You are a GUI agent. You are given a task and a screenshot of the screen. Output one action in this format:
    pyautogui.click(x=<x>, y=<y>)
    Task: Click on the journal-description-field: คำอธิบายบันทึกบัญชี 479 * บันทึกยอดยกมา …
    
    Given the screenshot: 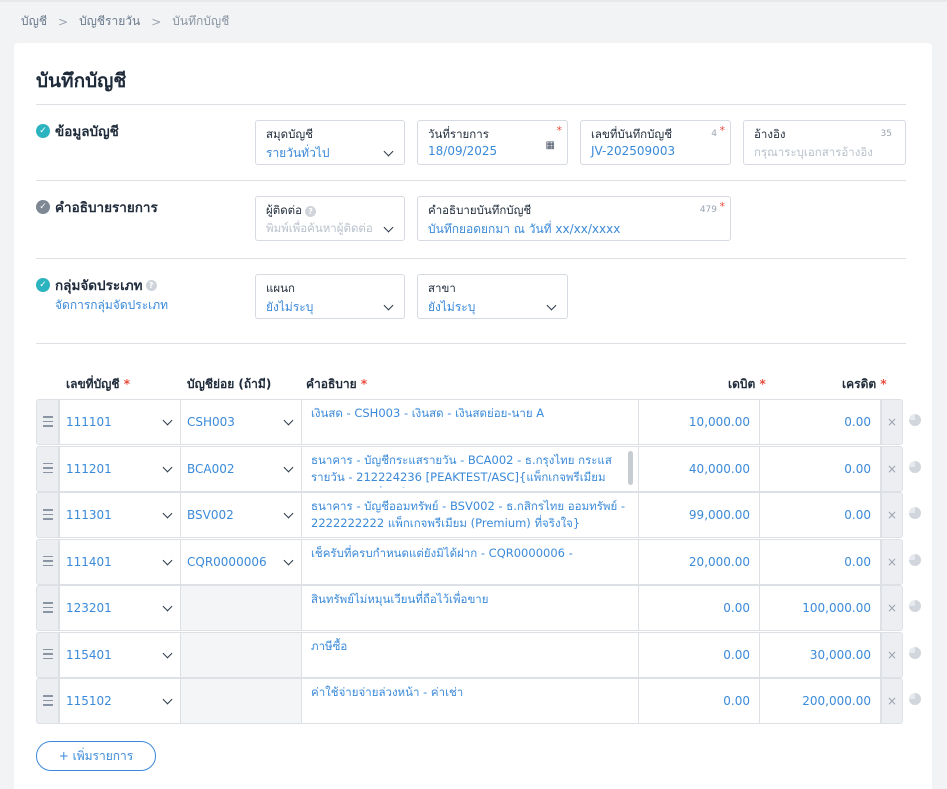 What is the action you would take?
    pyautogui.click(x=574, y=218)
    